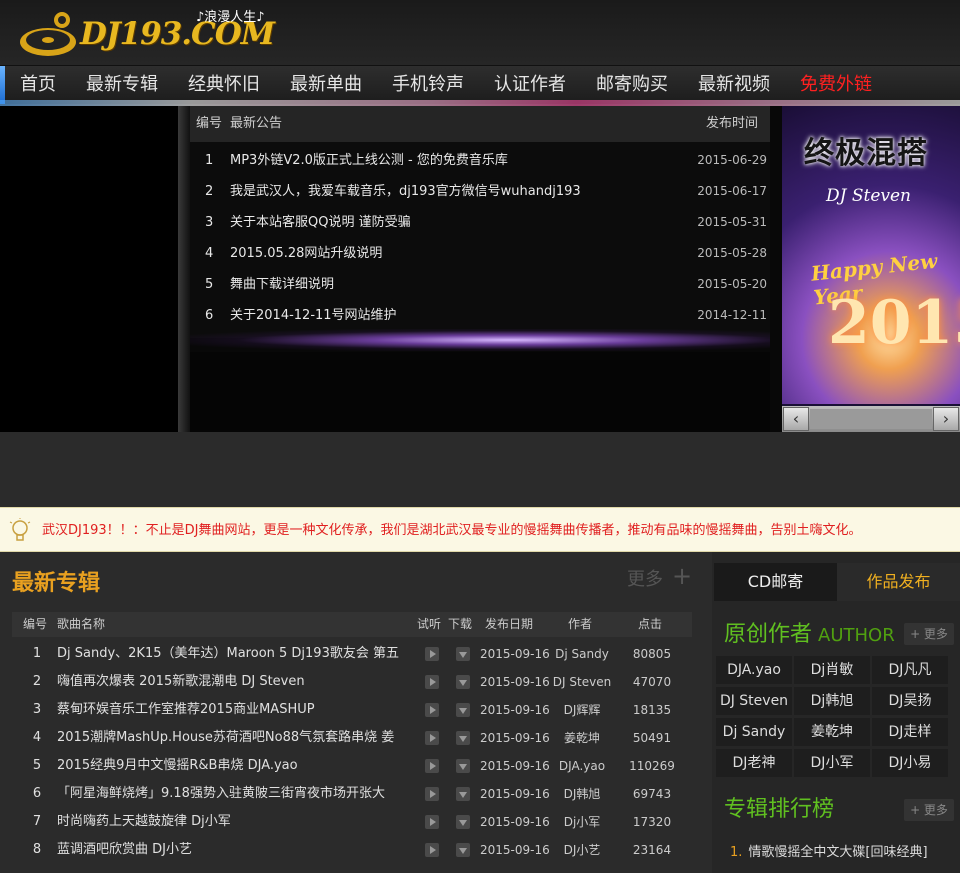 The height and width of the screenshot is (873, 960). What do you see at coordinates (582, 850) in the screenshot?
I see `row-author-link: DJ小艺` at bounding box center [582, 850].